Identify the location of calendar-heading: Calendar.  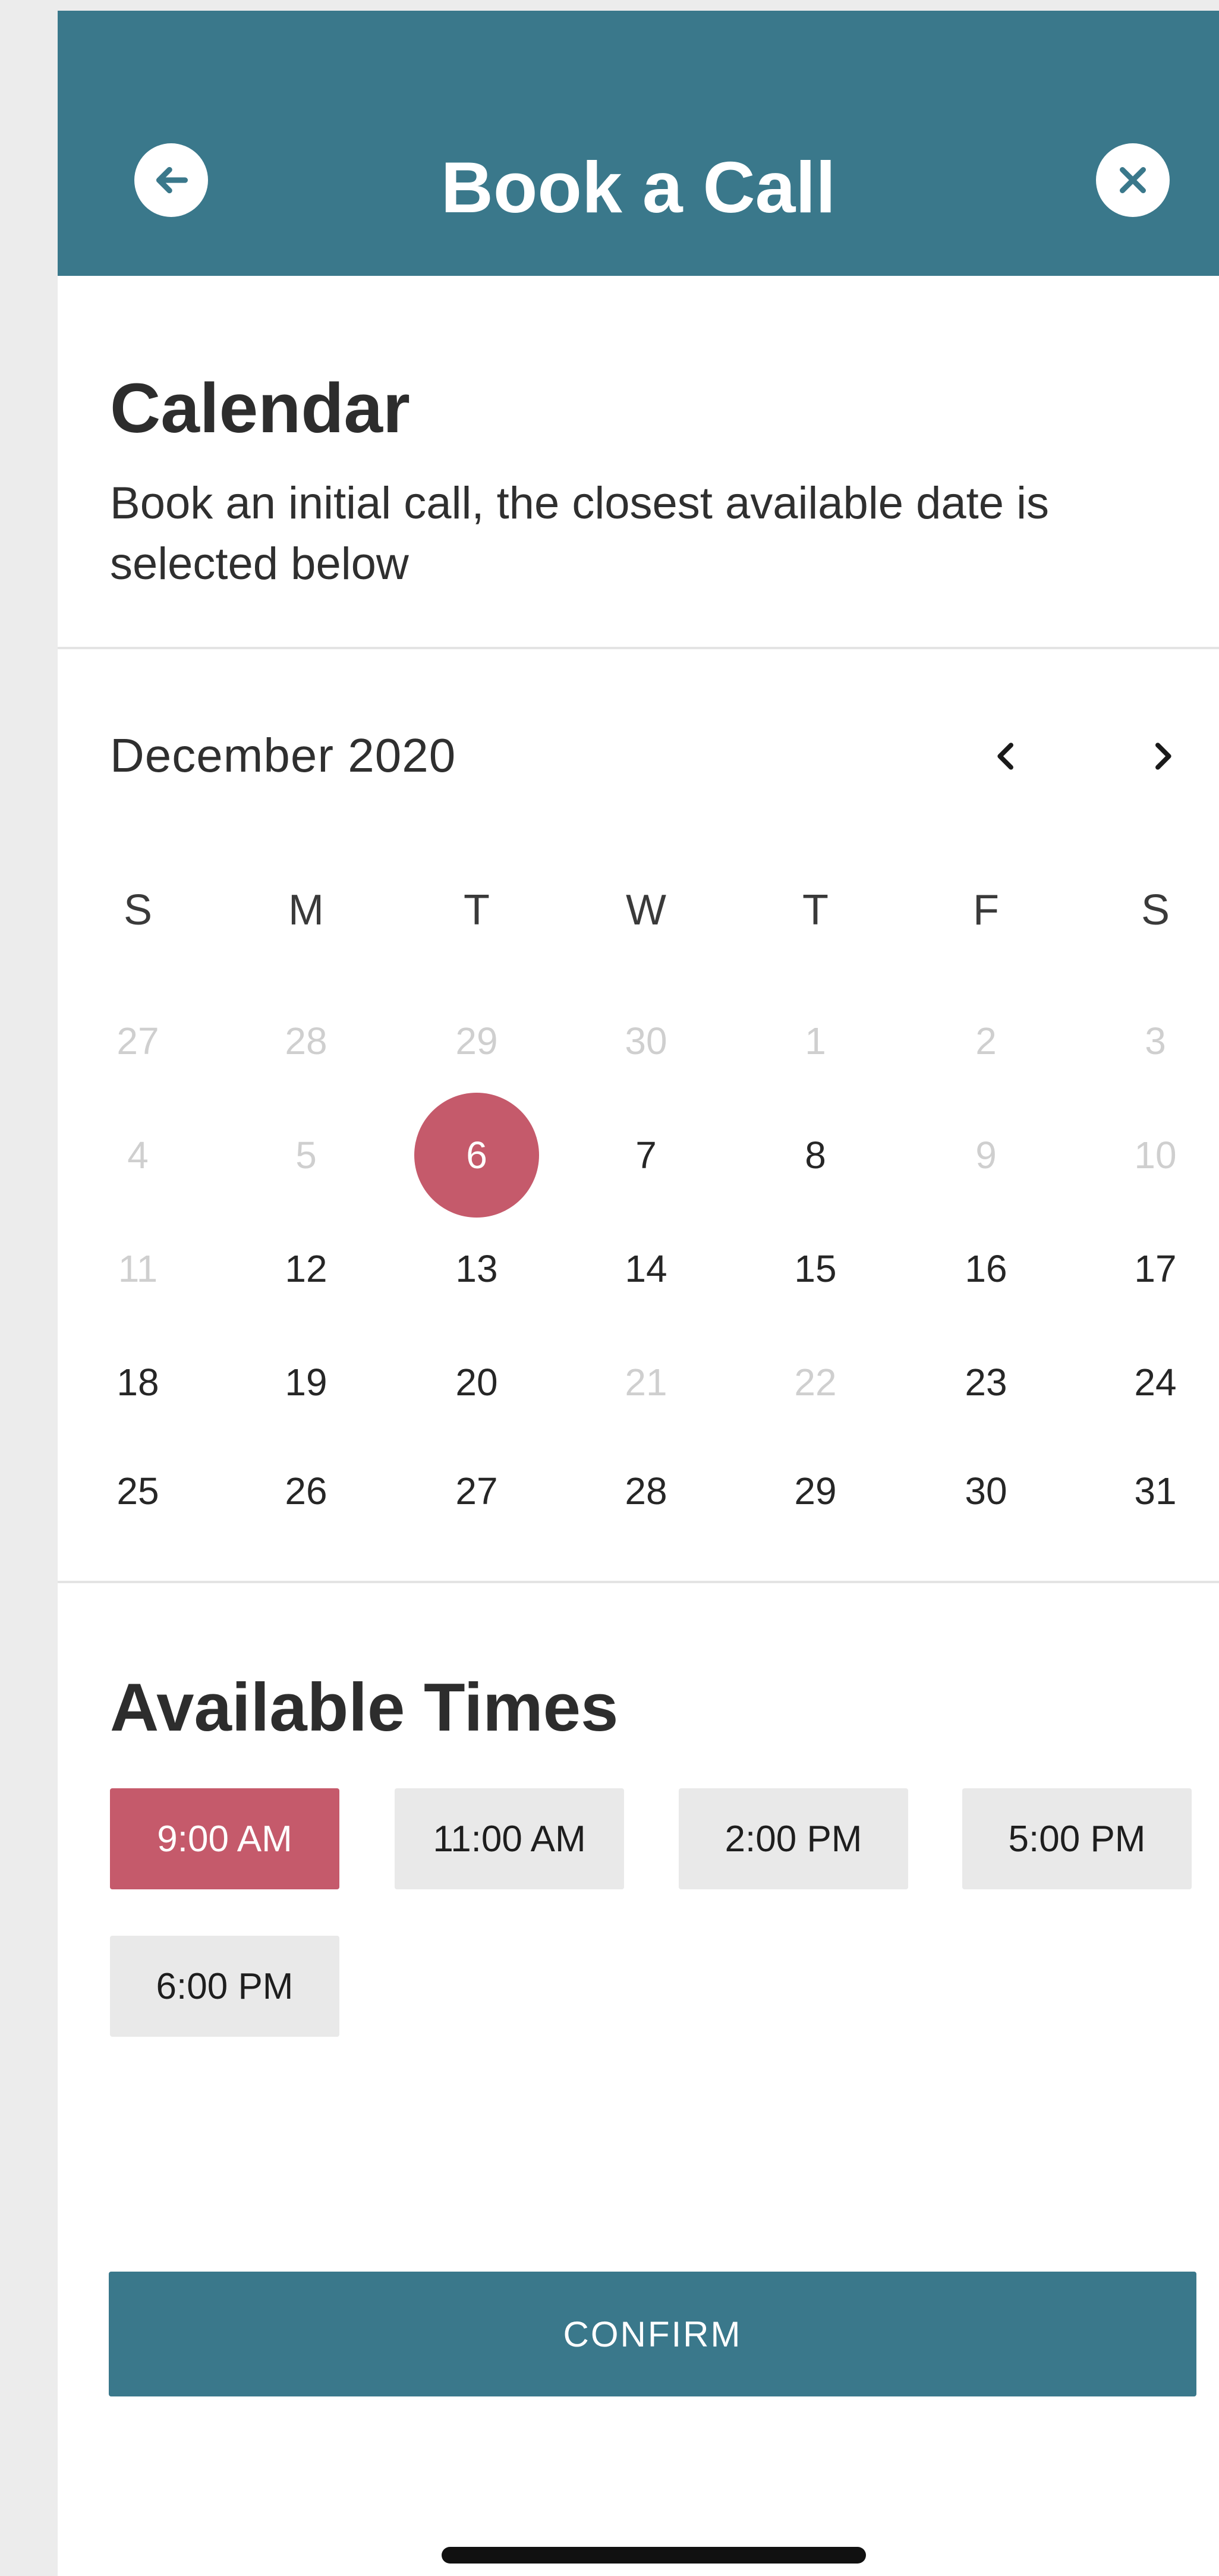
(260, 408).